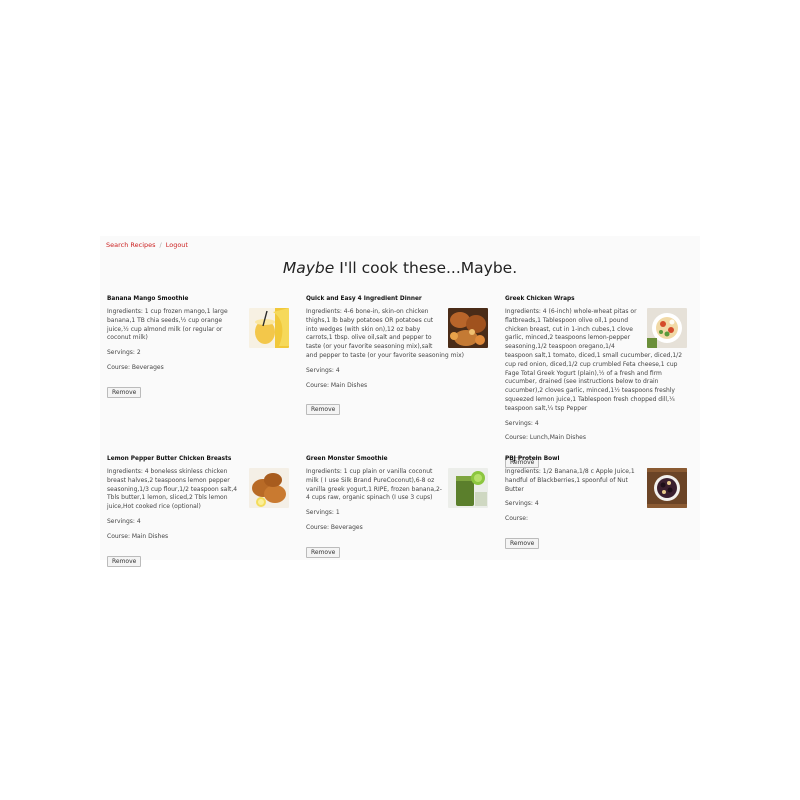 This screenshot has width=800, height=800. I want to click on recipe-name: Green Monster Smoothie, so click(347, 459).